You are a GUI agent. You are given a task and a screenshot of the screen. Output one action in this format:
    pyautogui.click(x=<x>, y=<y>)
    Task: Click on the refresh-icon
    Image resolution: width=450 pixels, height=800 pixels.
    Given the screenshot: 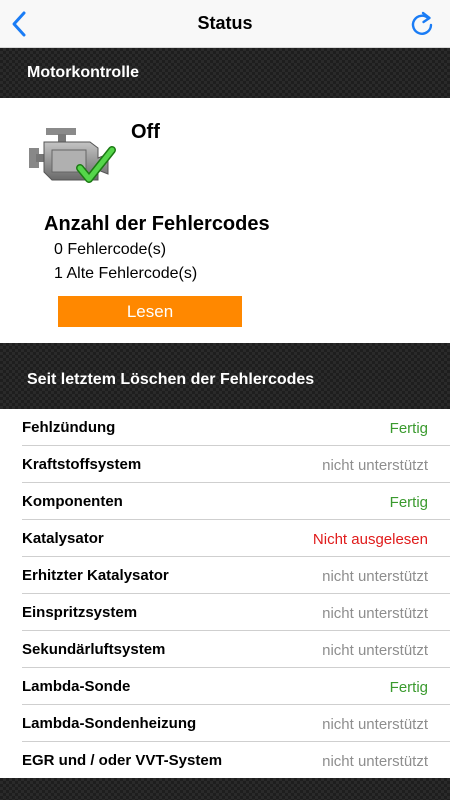 What is the action you would take?
    pyautogui.click(x=422, y=24)
    